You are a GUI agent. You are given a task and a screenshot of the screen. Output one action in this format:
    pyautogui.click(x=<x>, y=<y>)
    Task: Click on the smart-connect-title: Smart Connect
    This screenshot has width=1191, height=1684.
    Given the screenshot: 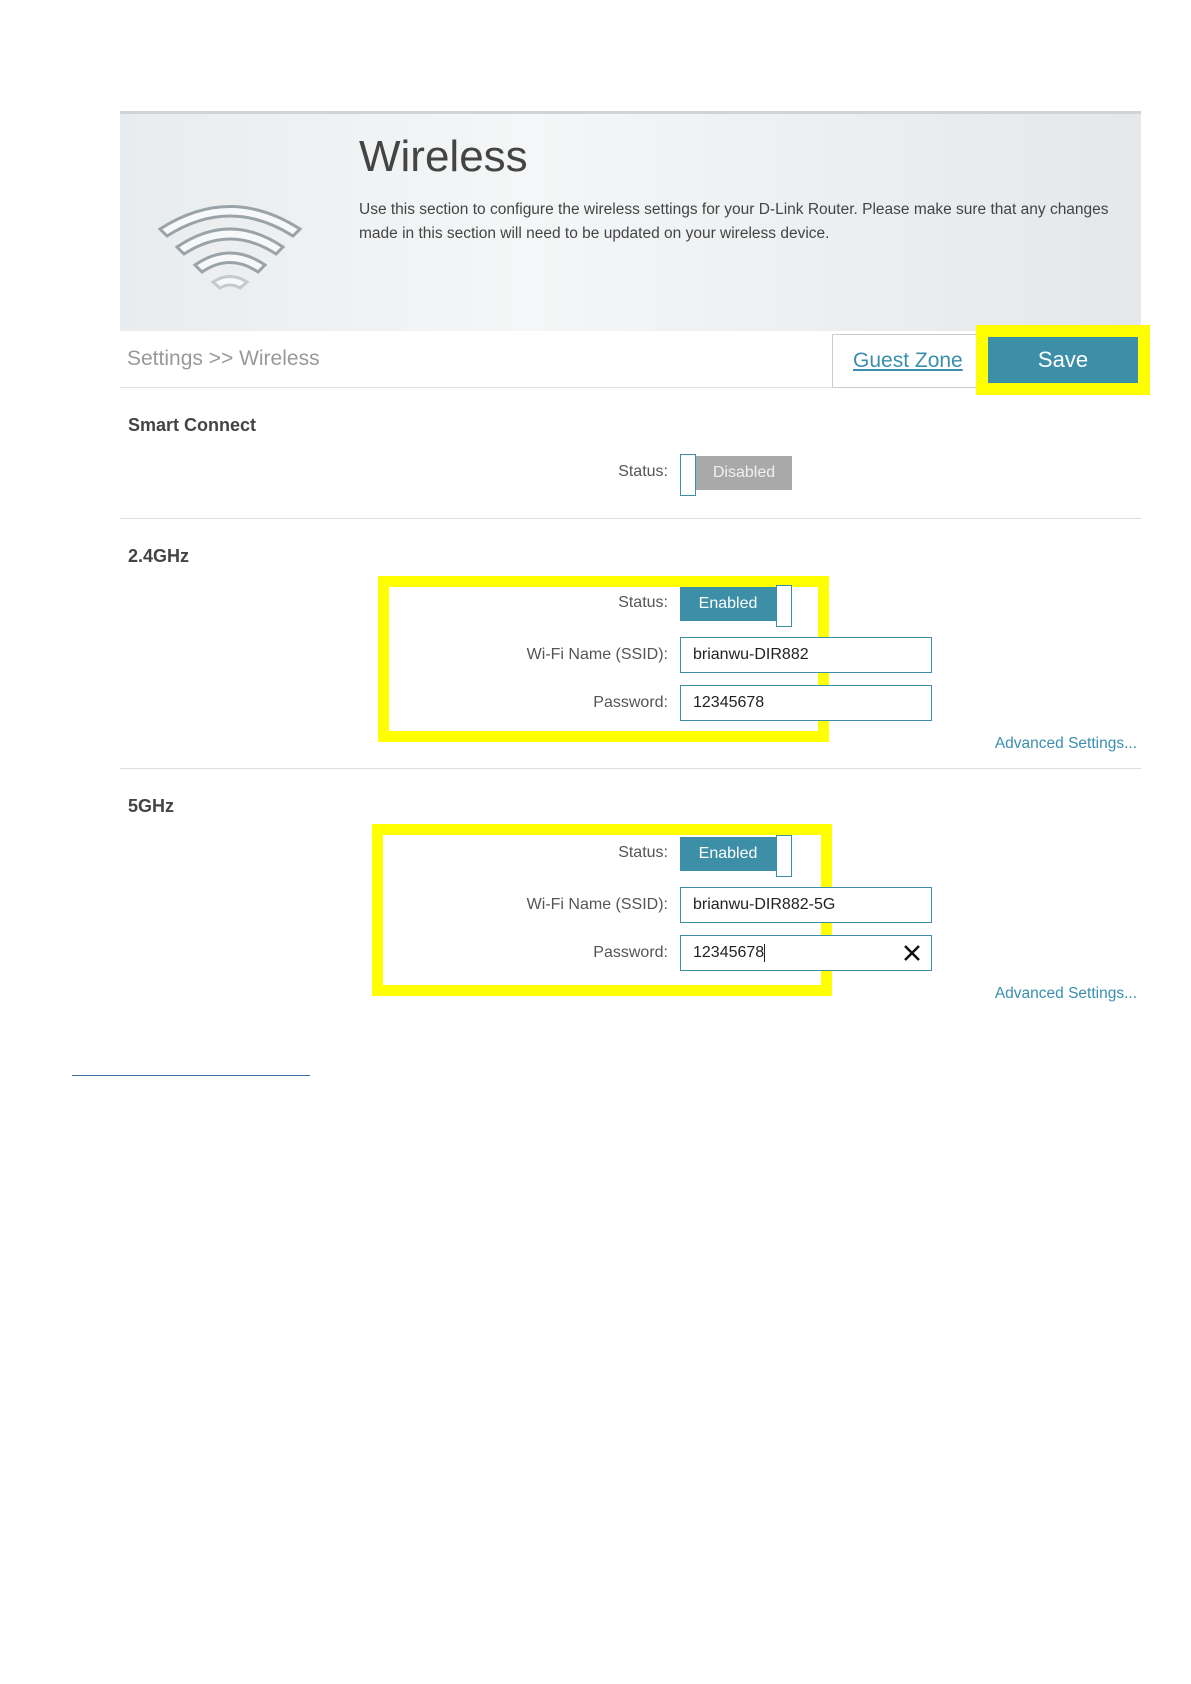 What is the action you would take?
    pyautogui.click(x=192, y=425)
    